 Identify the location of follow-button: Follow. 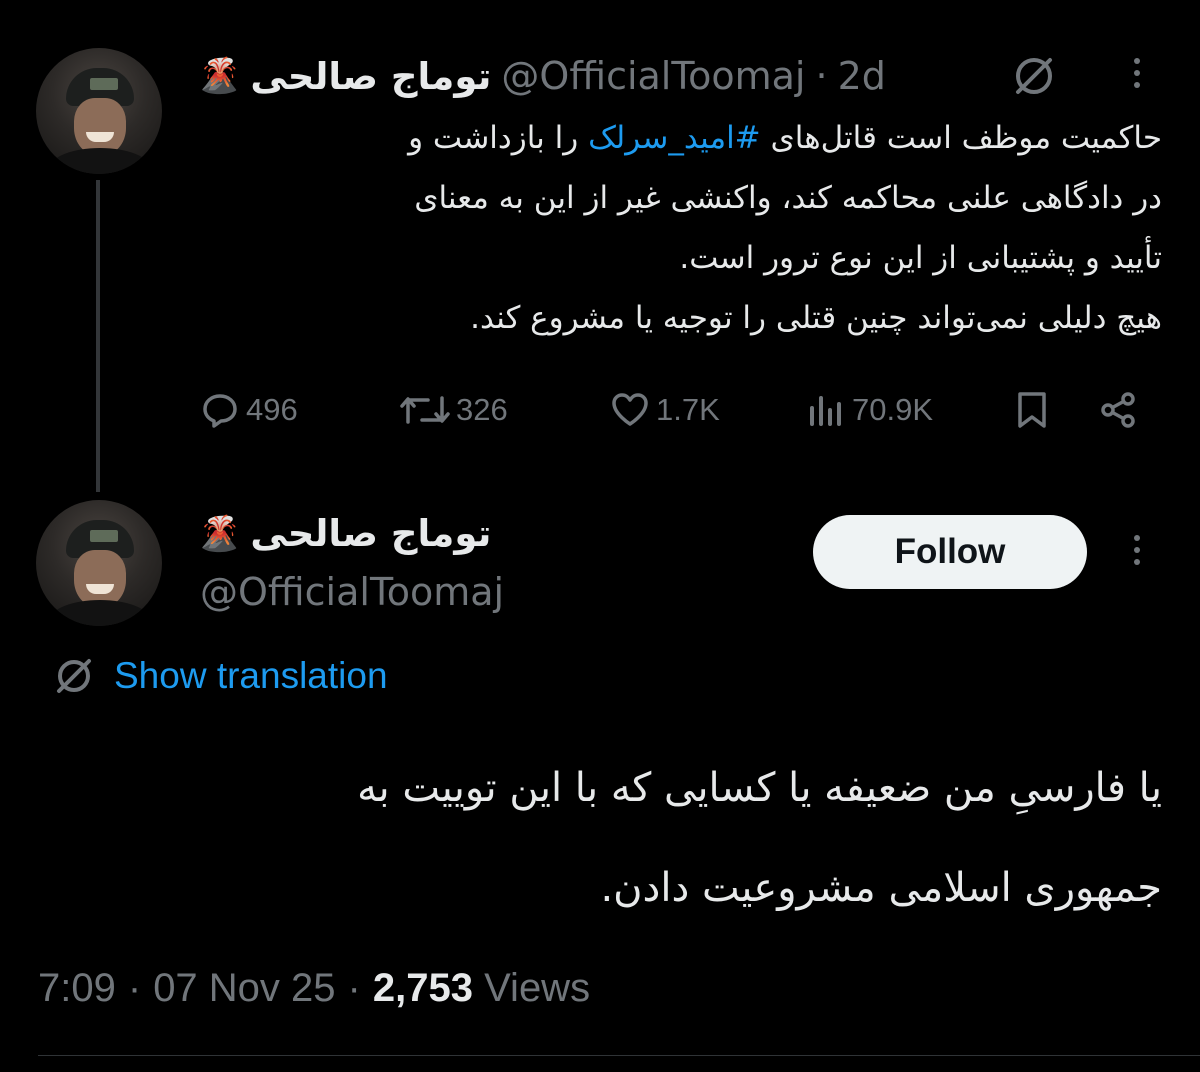
(950, 552).